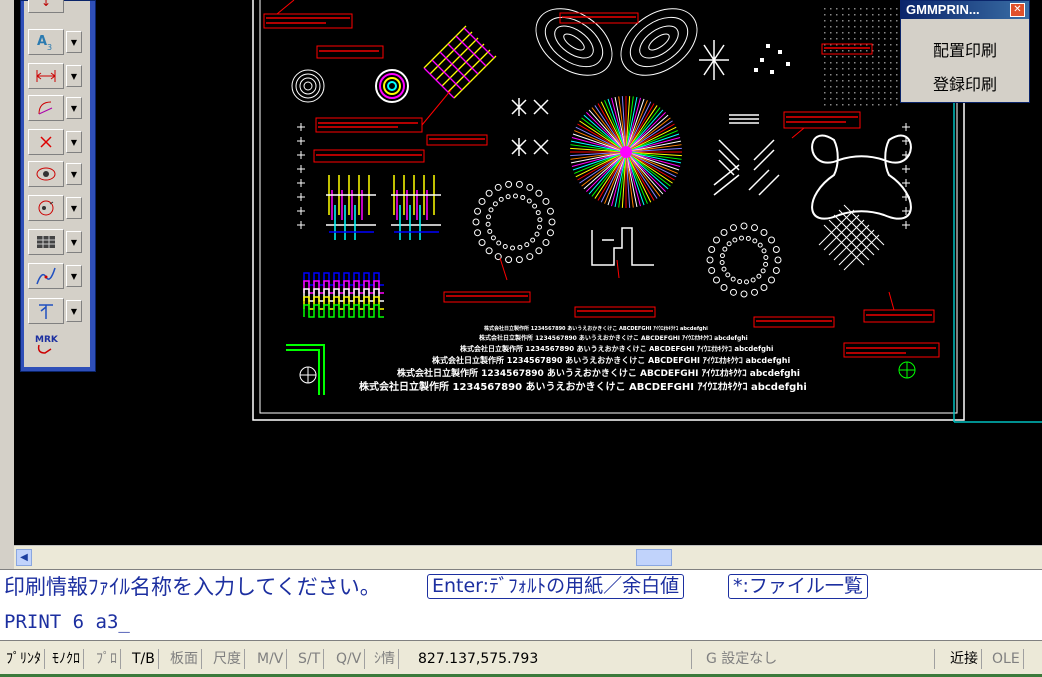 The height and width of the screenshot is (677, 1042). What do you see at coordinates (746, 155) in the screenshot?
I see `chevron-arrows` at bounding box center [746, 155].